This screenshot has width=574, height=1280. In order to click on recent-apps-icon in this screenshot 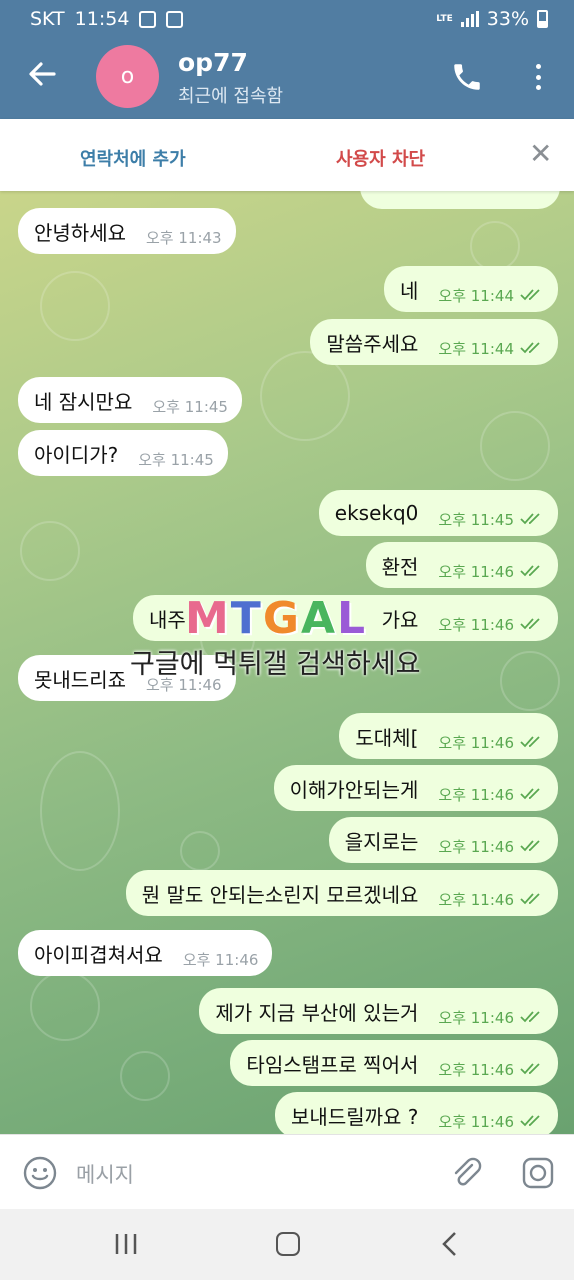, I will do `click(126, 1244)`.